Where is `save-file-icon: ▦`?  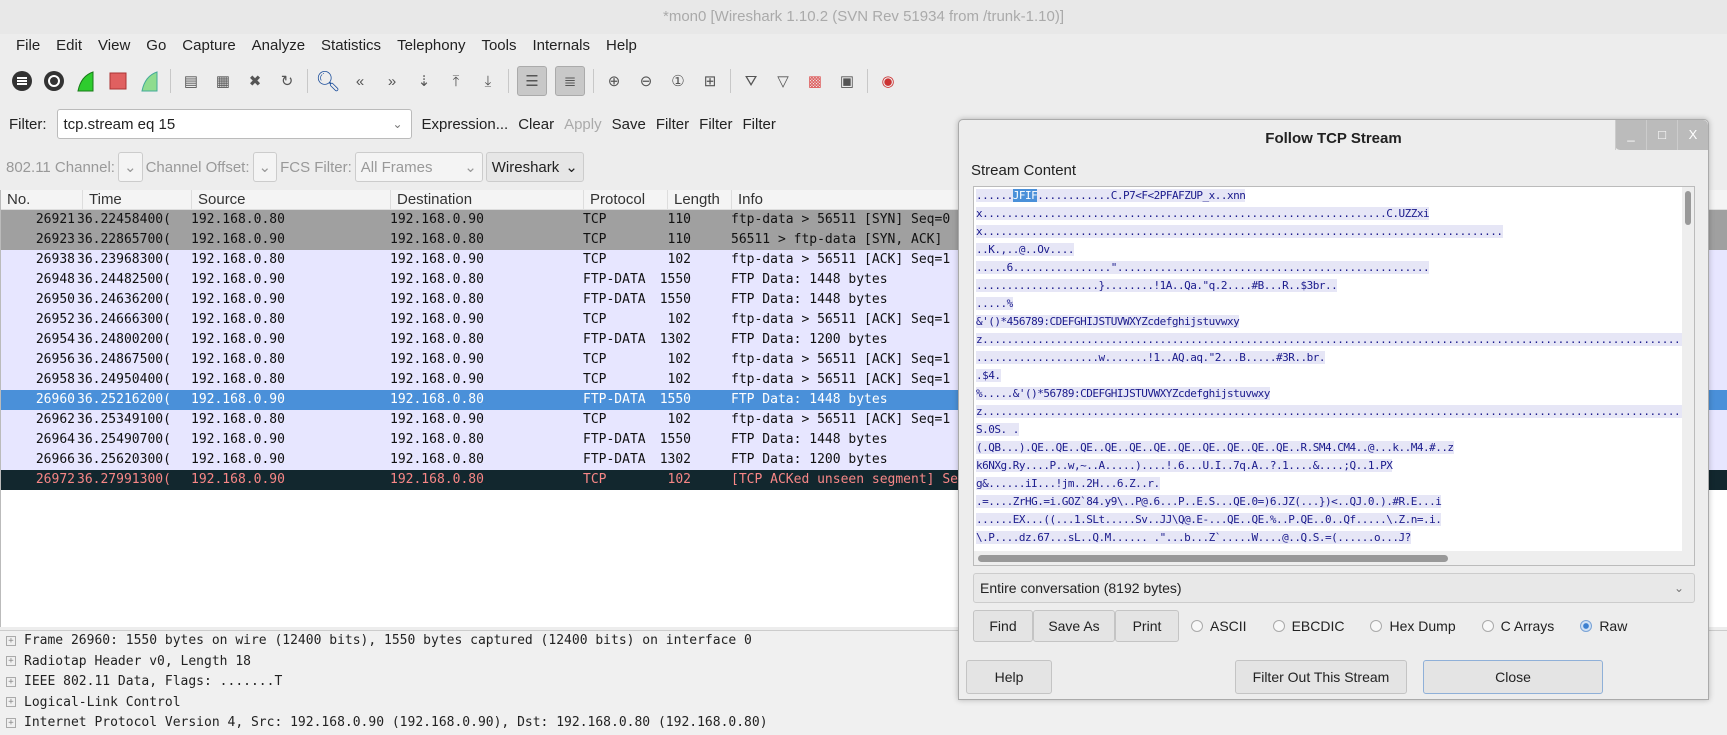 save-file-icon: ▦ is located at coordinates (223, 81).